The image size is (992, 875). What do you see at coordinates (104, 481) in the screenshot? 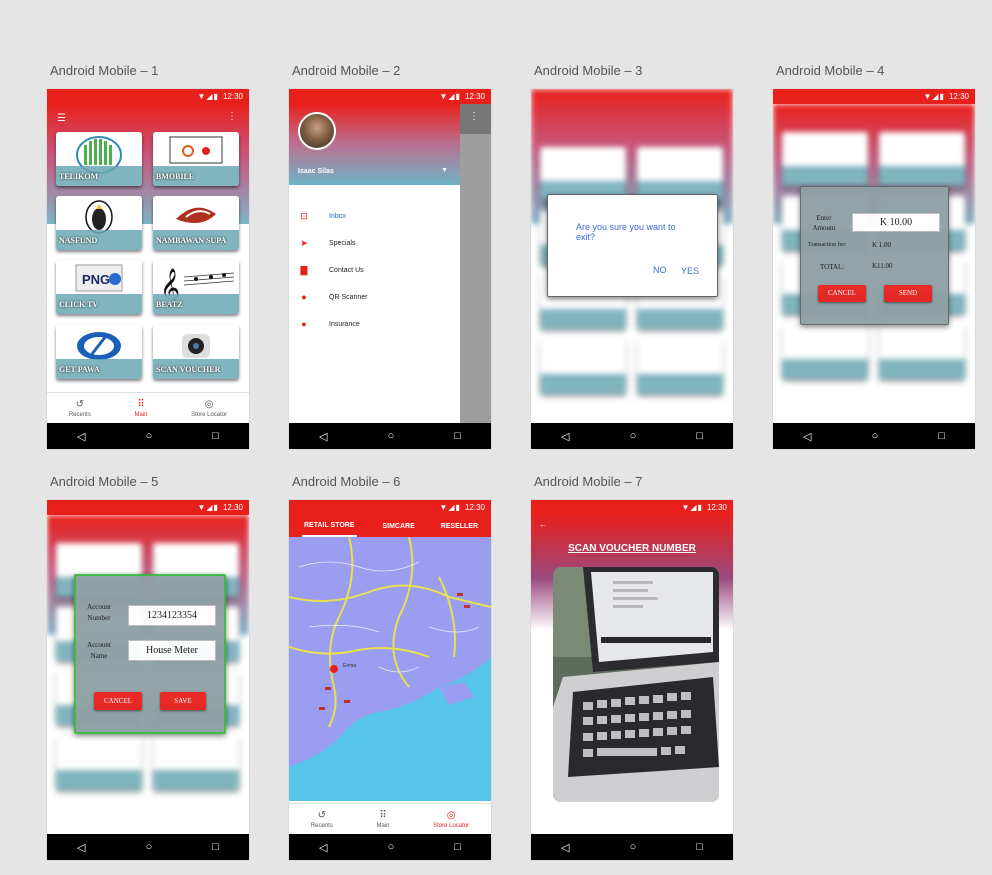
I see `artboard-label-5: Android Mobile – 5` at bounding box center [104, 481].